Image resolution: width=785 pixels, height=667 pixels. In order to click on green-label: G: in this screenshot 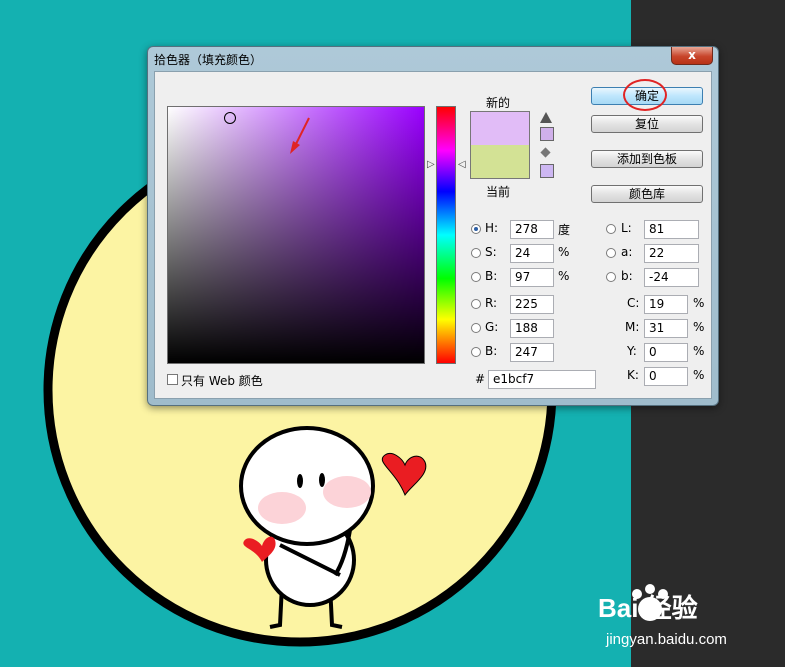, I will do `click(492, 327)`.